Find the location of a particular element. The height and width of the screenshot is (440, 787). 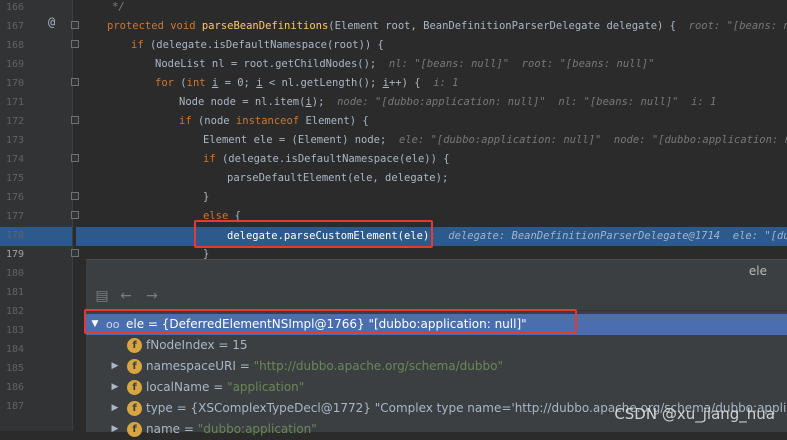

field-value: "dubbo:application" is located at coordinates (257, 429).